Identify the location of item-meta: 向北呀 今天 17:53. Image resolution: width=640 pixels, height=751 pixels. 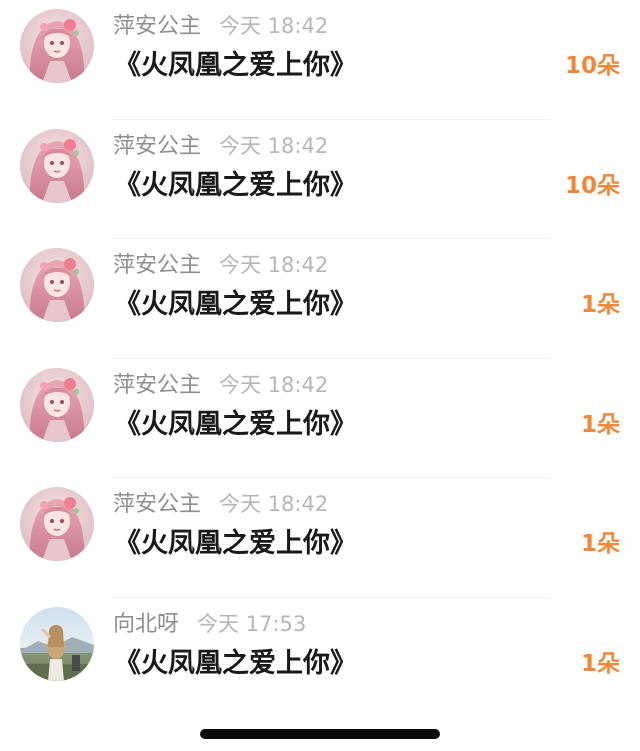
(209, 624).